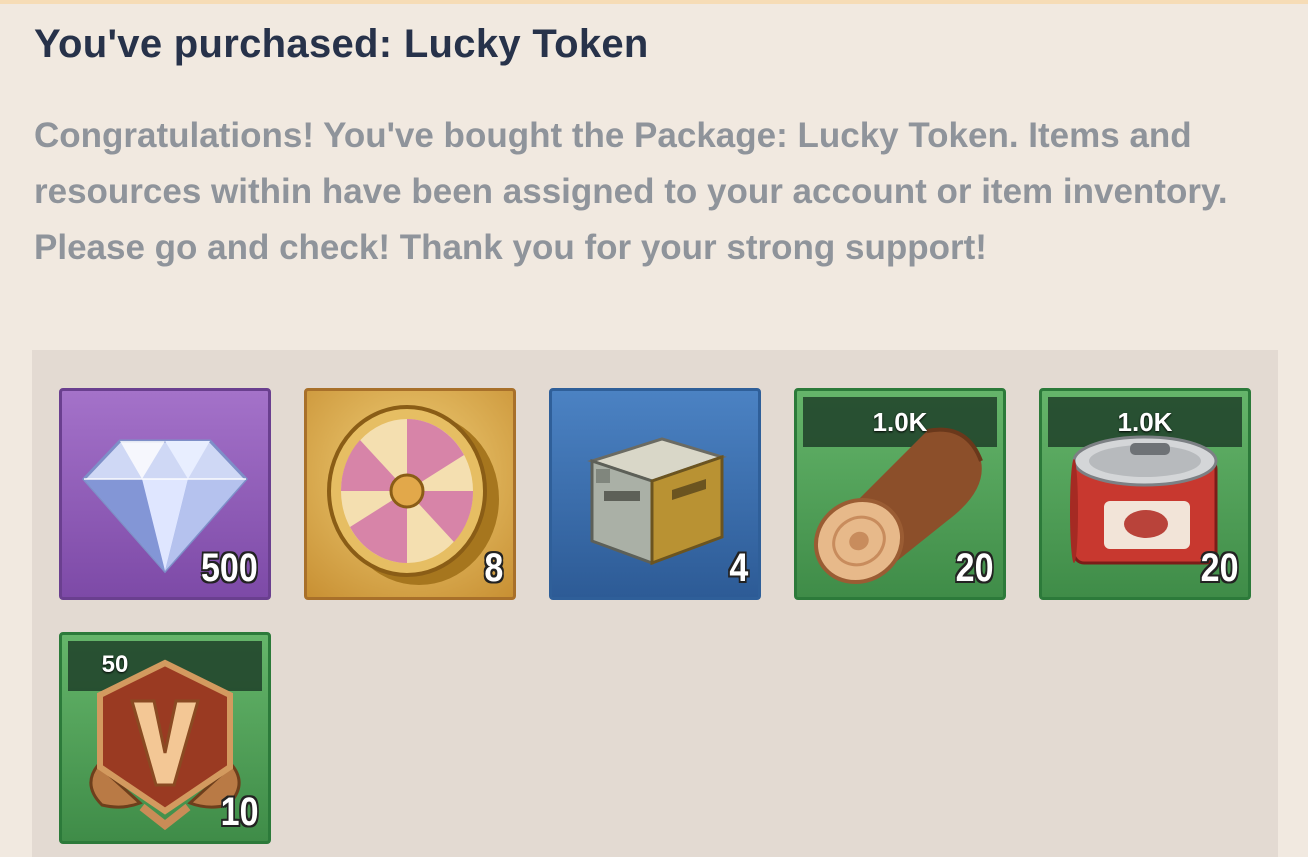 The height and width of the screenshot is (857, 1308). I want to click on reward-item-diamond: 500, so click(165, 494).